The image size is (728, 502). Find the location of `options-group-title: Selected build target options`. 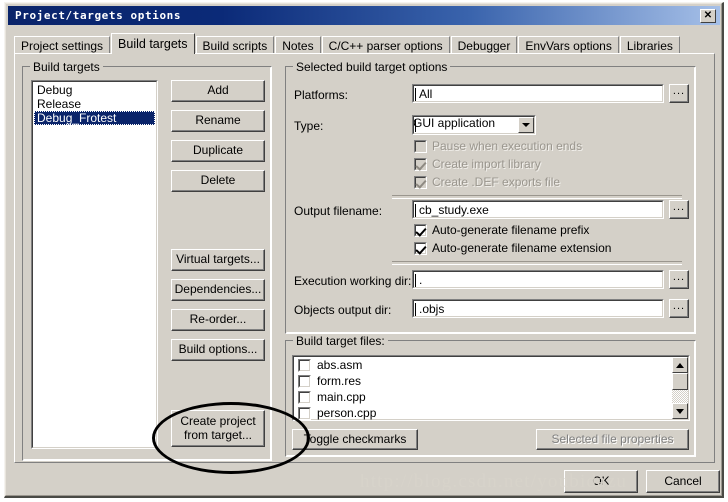

options-group-title: Selected build target options is located at coordinates (372, 67).